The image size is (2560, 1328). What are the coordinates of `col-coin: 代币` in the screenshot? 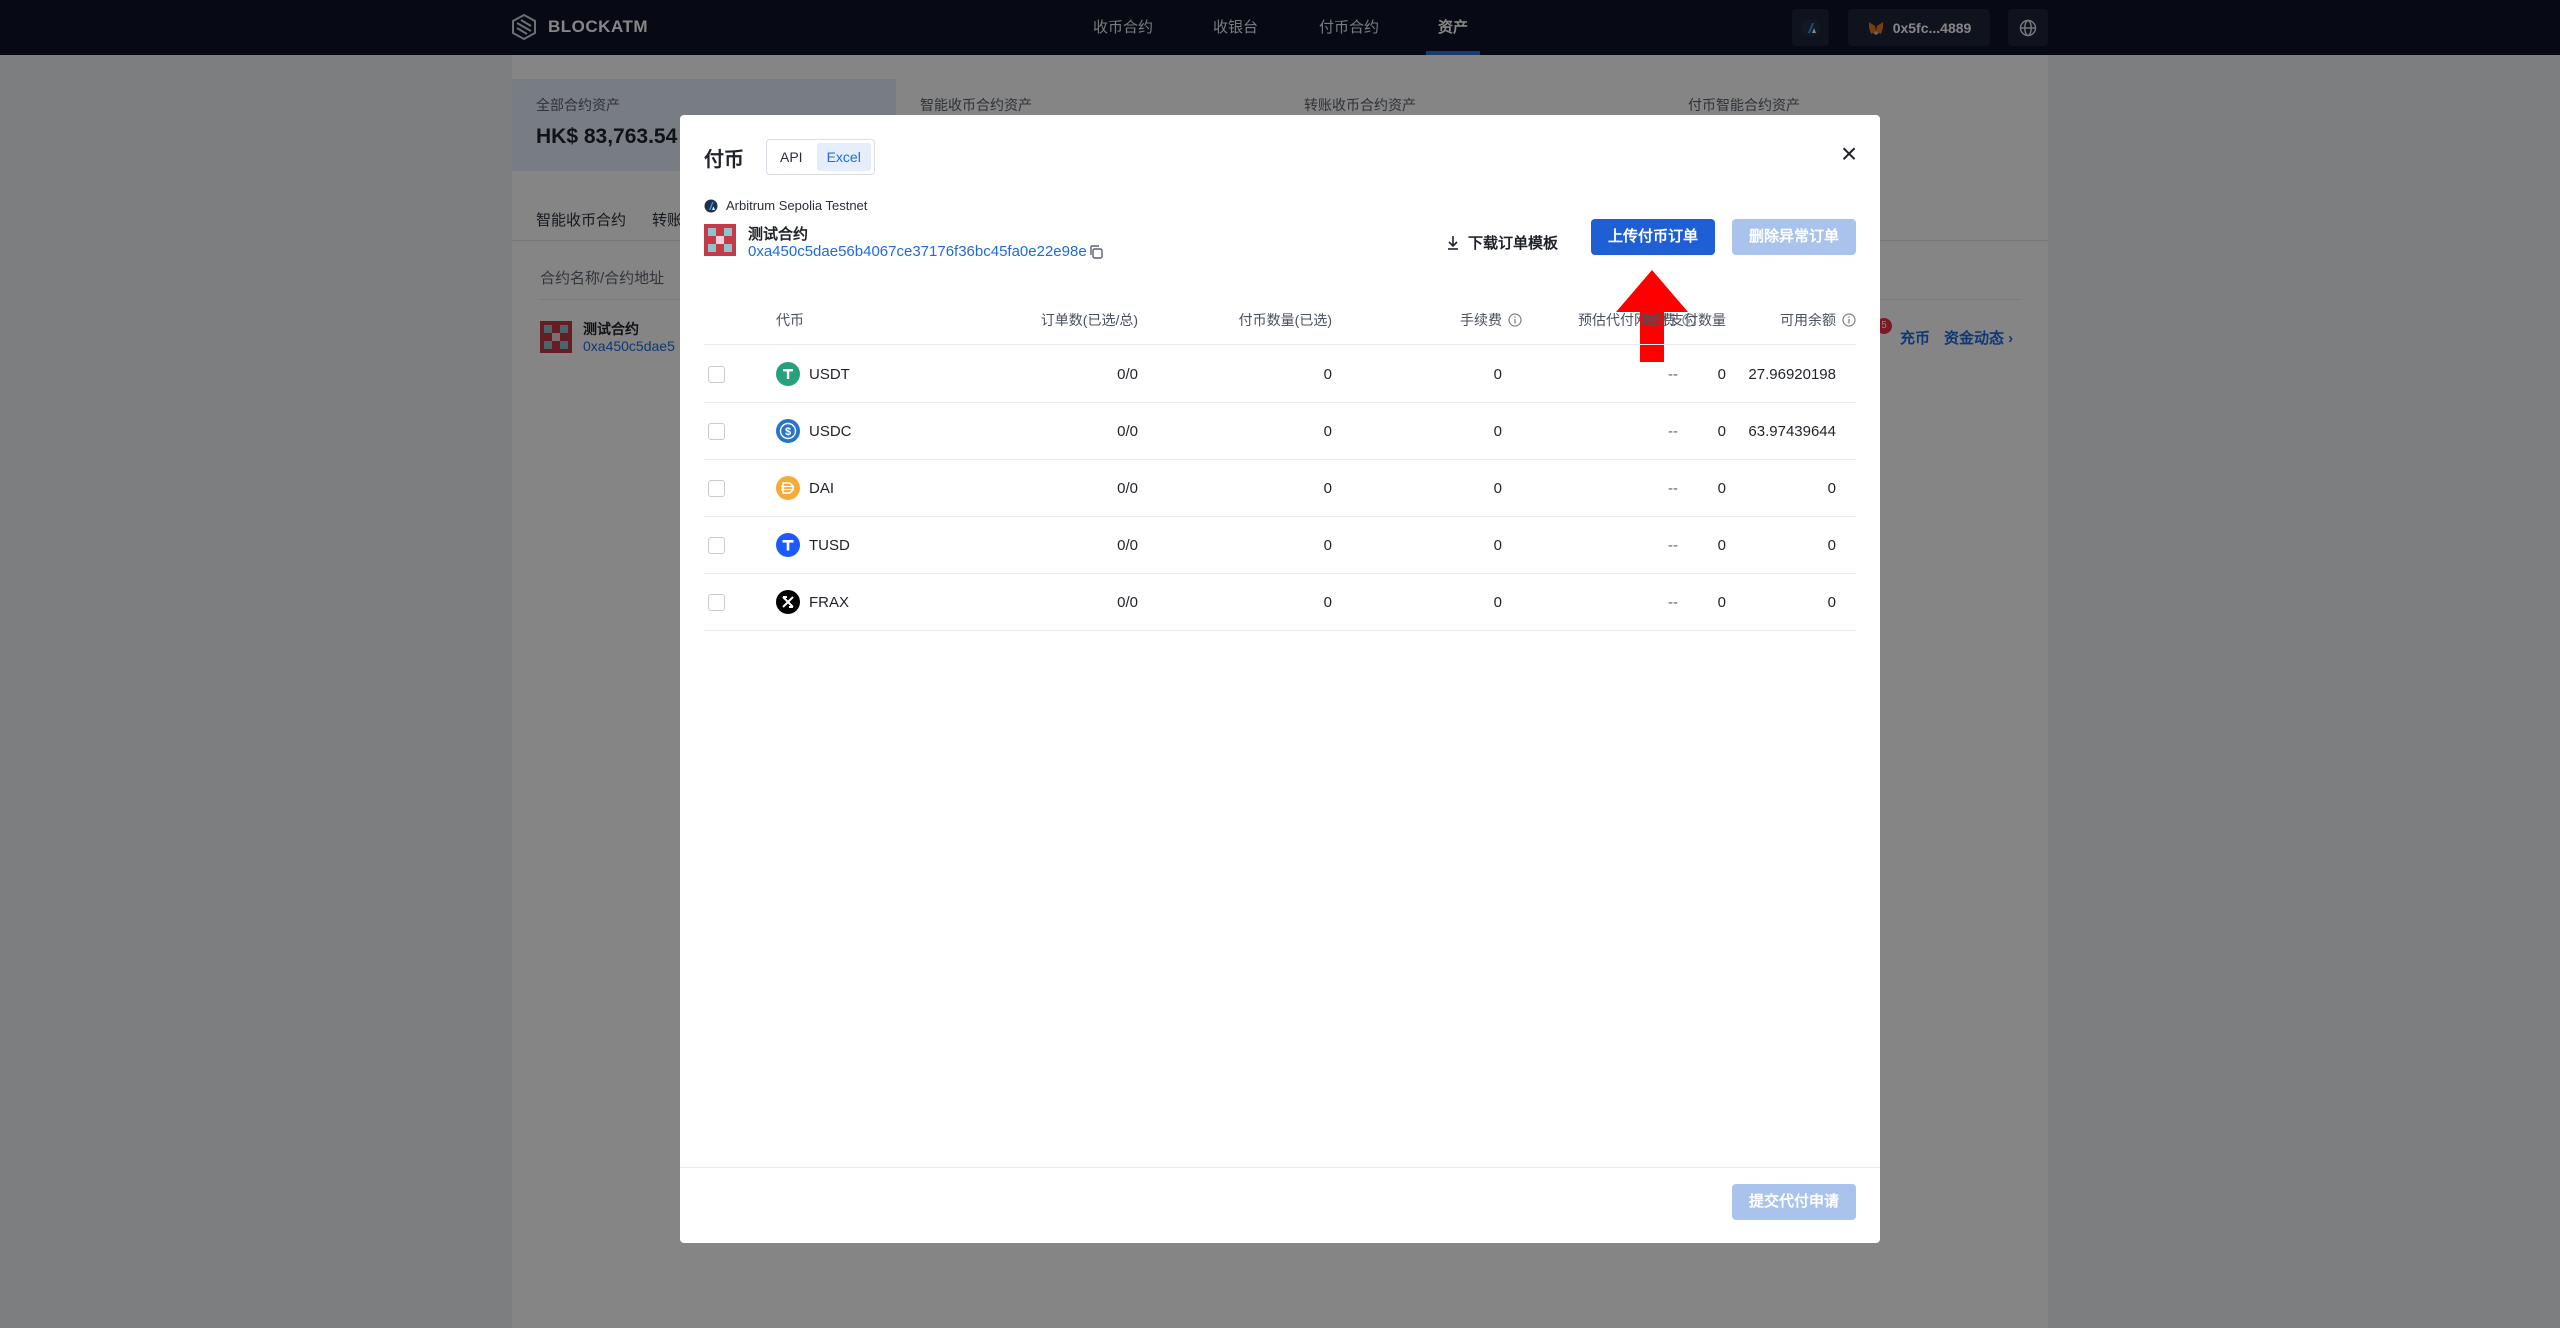 It's located at (790, 320).